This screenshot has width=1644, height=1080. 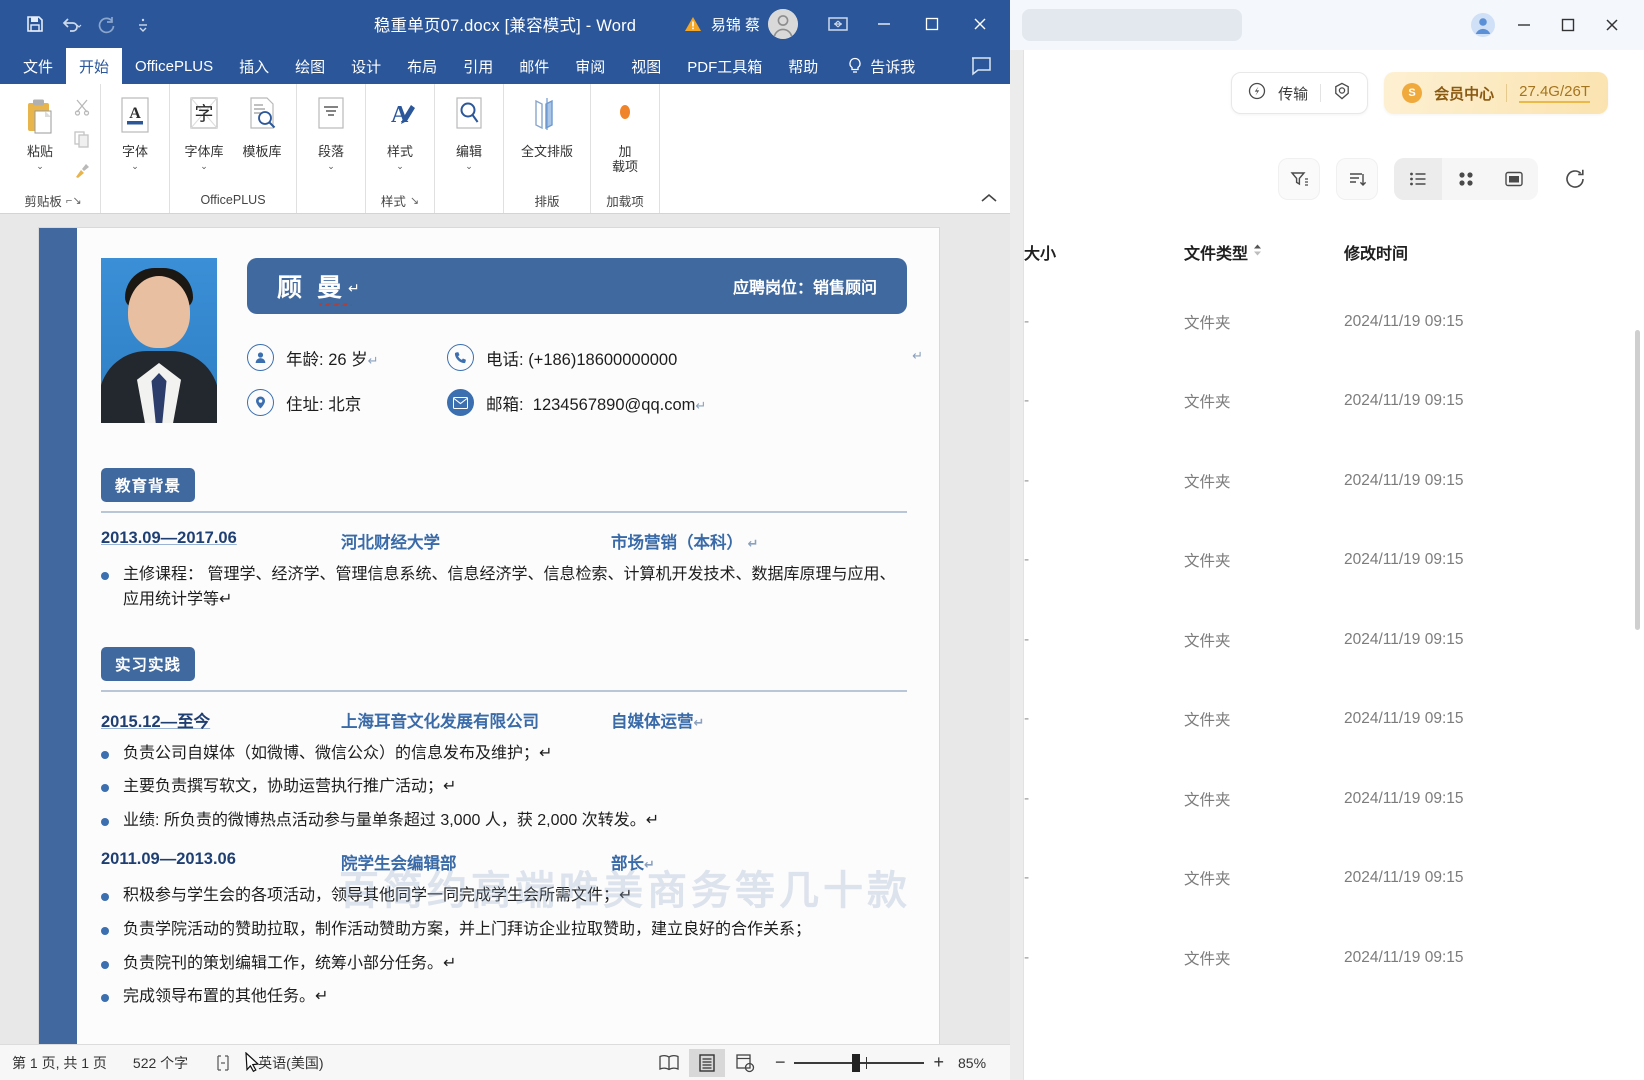 I want to click on cell-size: -, so click(x=1027, y=480).